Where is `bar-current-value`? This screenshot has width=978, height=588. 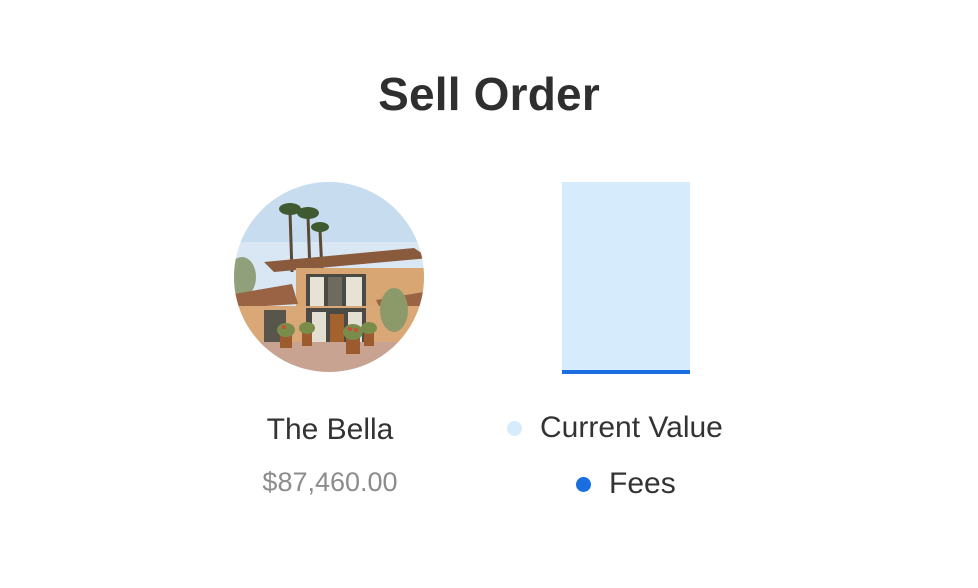
bar-current-value is located at coordinates (626, 276).